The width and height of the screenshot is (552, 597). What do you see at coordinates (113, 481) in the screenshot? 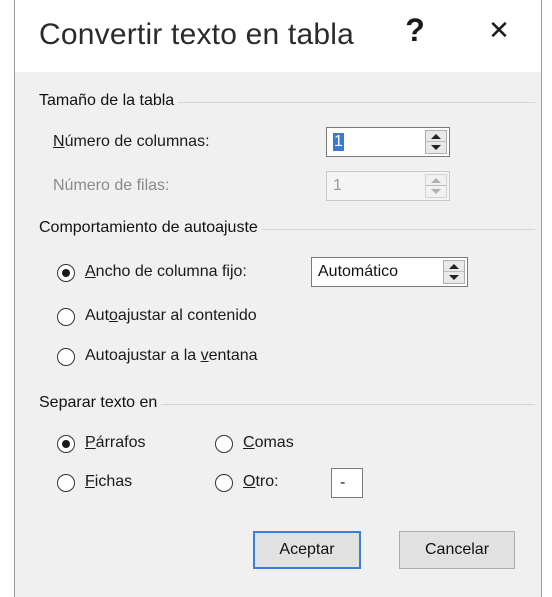
I see `tabs-label-text: ichas` at bounding box center [113, 481].